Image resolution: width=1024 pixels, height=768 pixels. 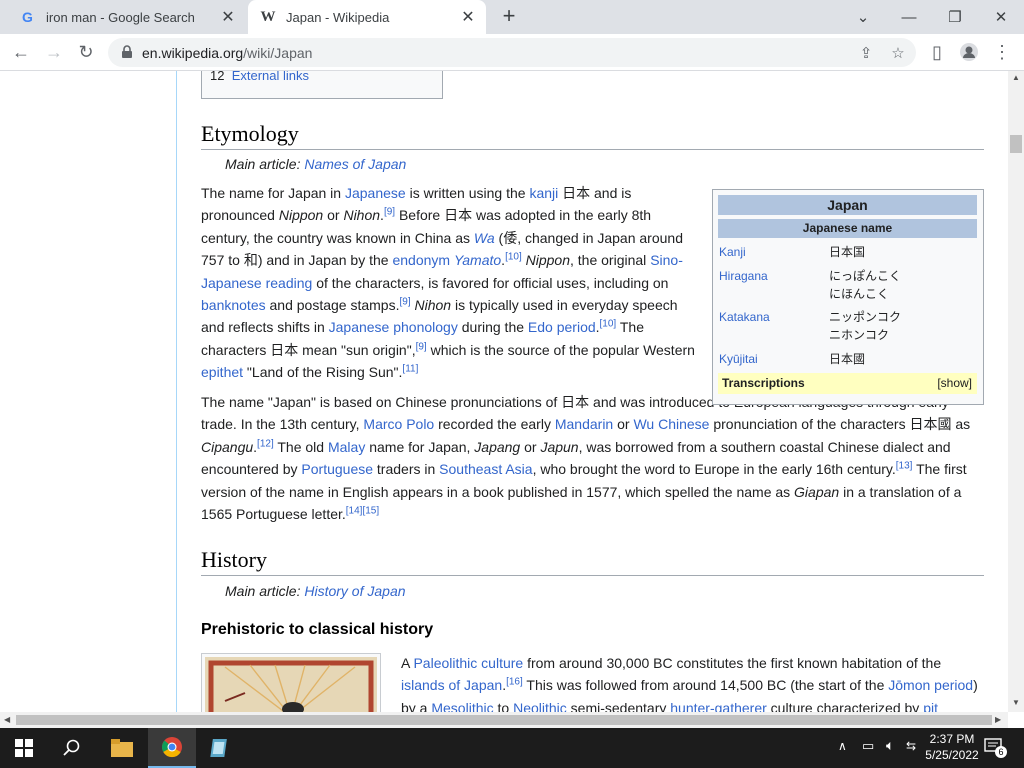 What do you see at coordinates (969, 52) in the screenshot?
I see `profile-avatar-icon` at bounding box center [969, 52].